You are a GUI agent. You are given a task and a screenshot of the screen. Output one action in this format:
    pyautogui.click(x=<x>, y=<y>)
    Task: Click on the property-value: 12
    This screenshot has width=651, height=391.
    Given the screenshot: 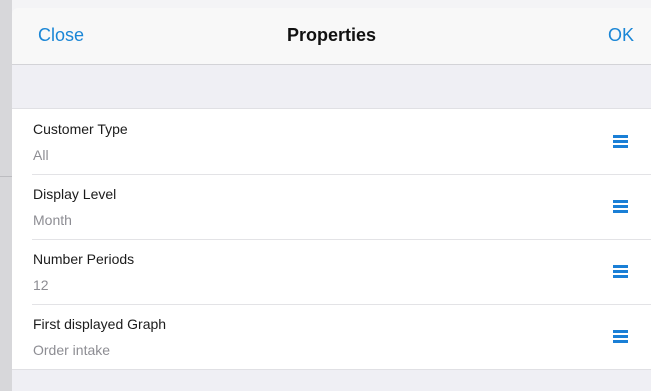 What is the action you would take?
    pyautogui.click(x=41, y=285)
    